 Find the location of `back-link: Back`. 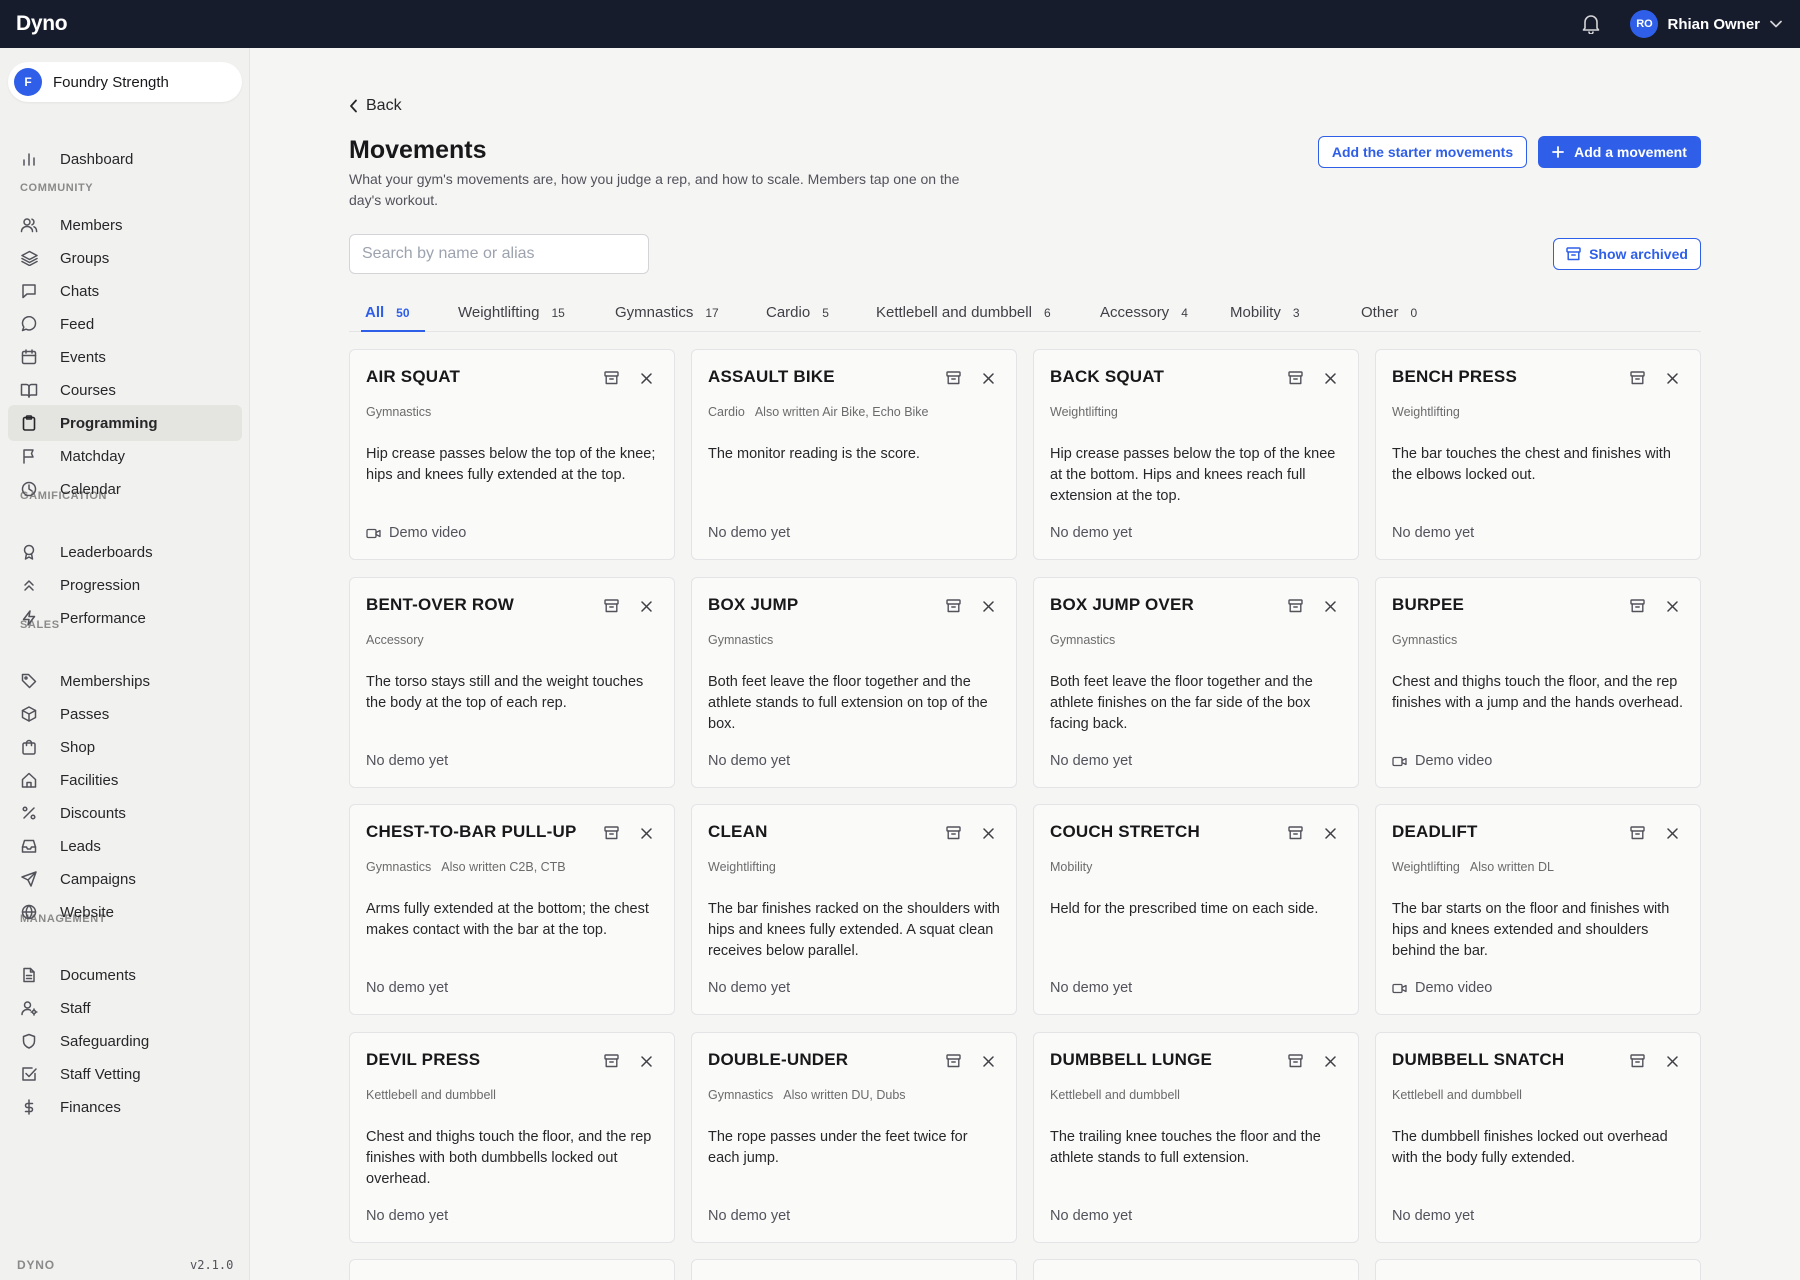

back-link: Back is located at coordinates (375, 106).